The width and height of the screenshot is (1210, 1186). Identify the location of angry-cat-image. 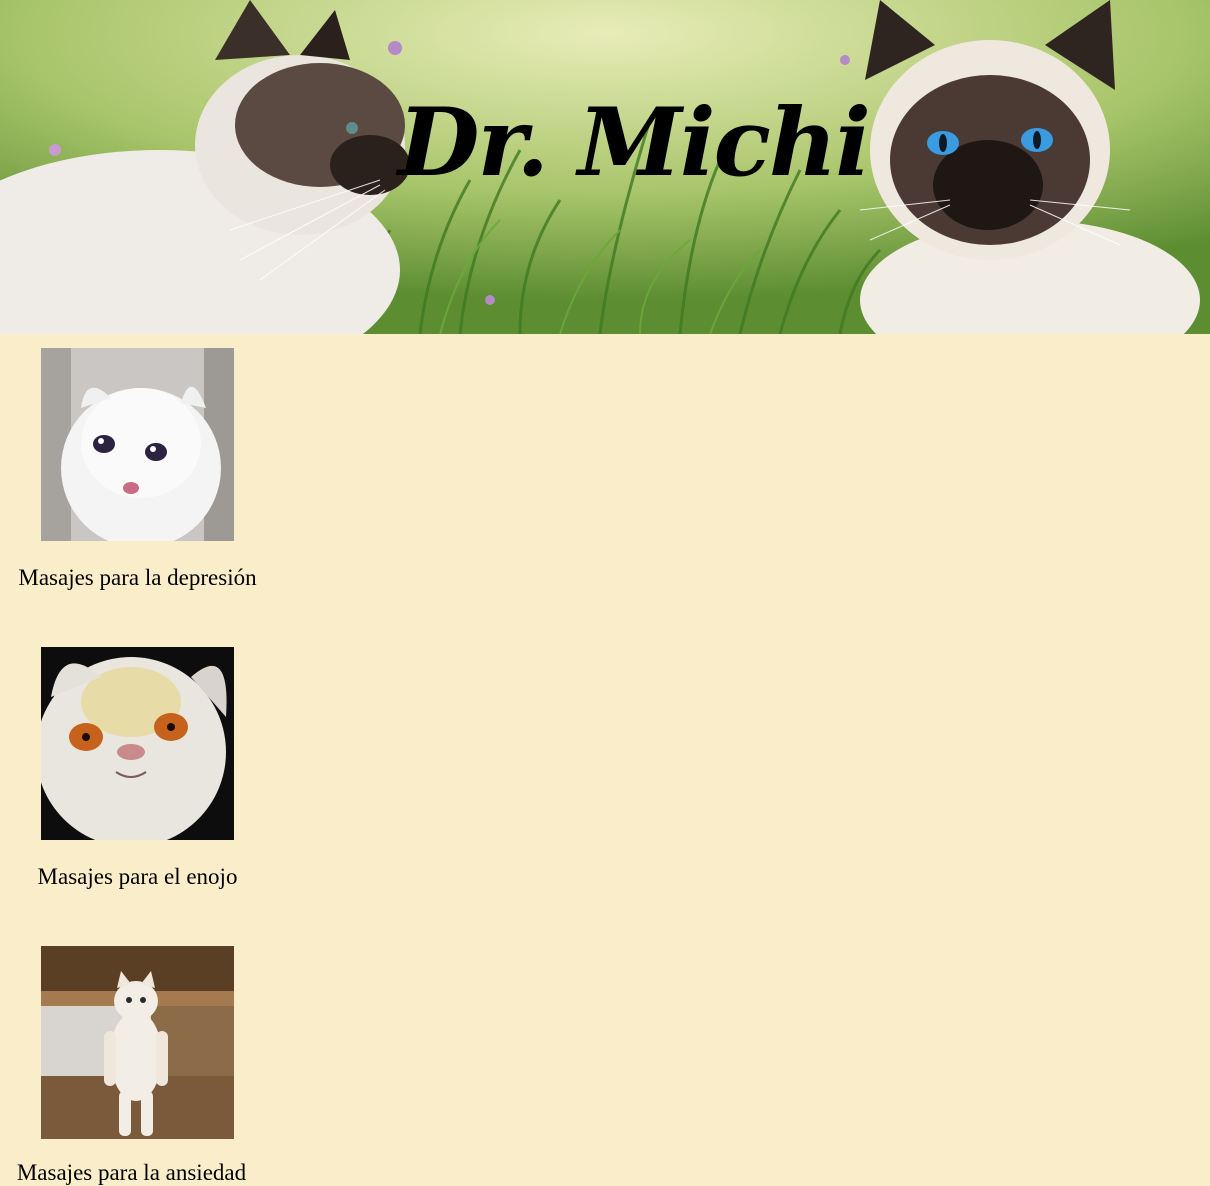
(137, 743).